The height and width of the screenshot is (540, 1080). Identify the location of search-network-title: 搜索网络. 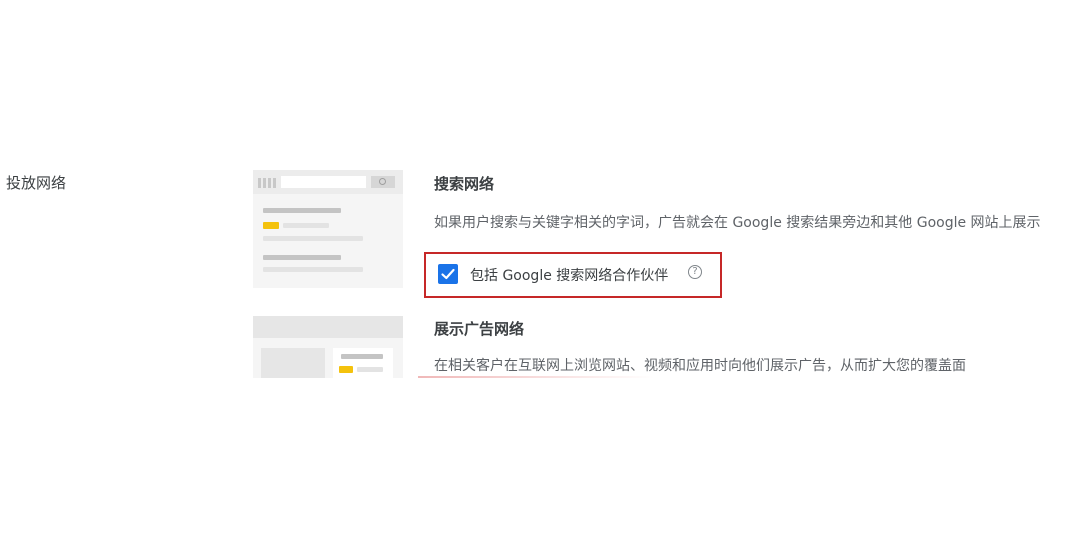
(464, 184).